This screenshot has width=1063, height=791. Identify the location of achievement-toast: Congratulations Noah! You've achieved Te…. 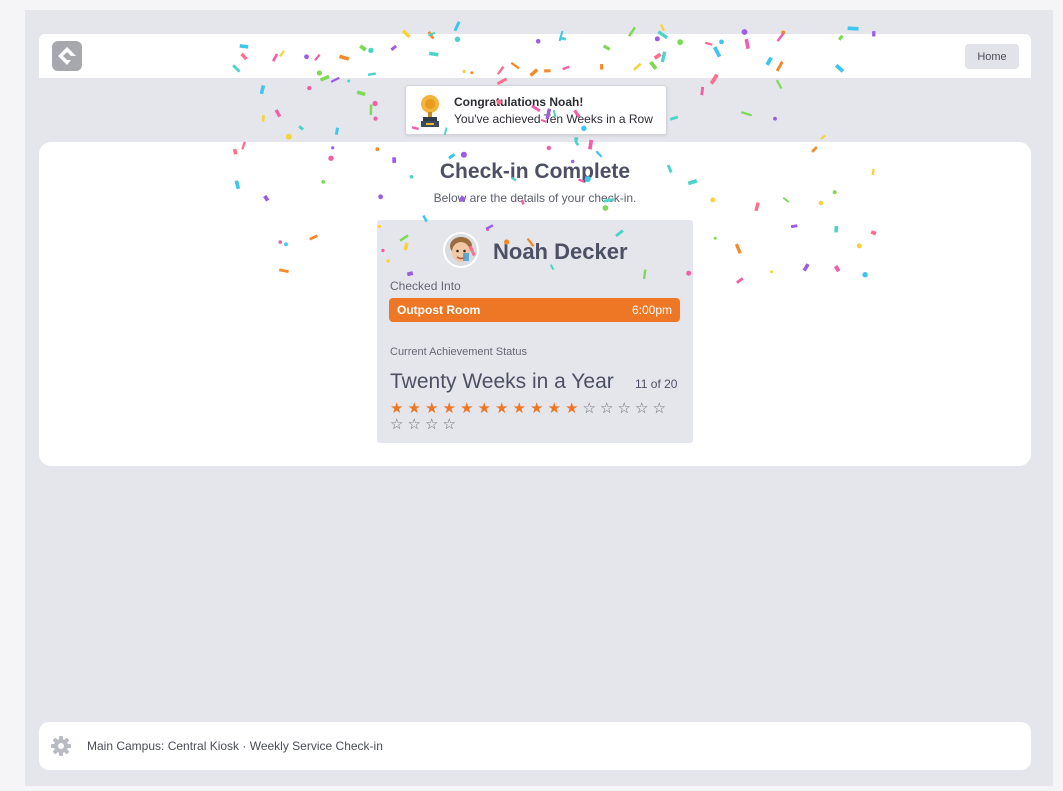
(536, 110).